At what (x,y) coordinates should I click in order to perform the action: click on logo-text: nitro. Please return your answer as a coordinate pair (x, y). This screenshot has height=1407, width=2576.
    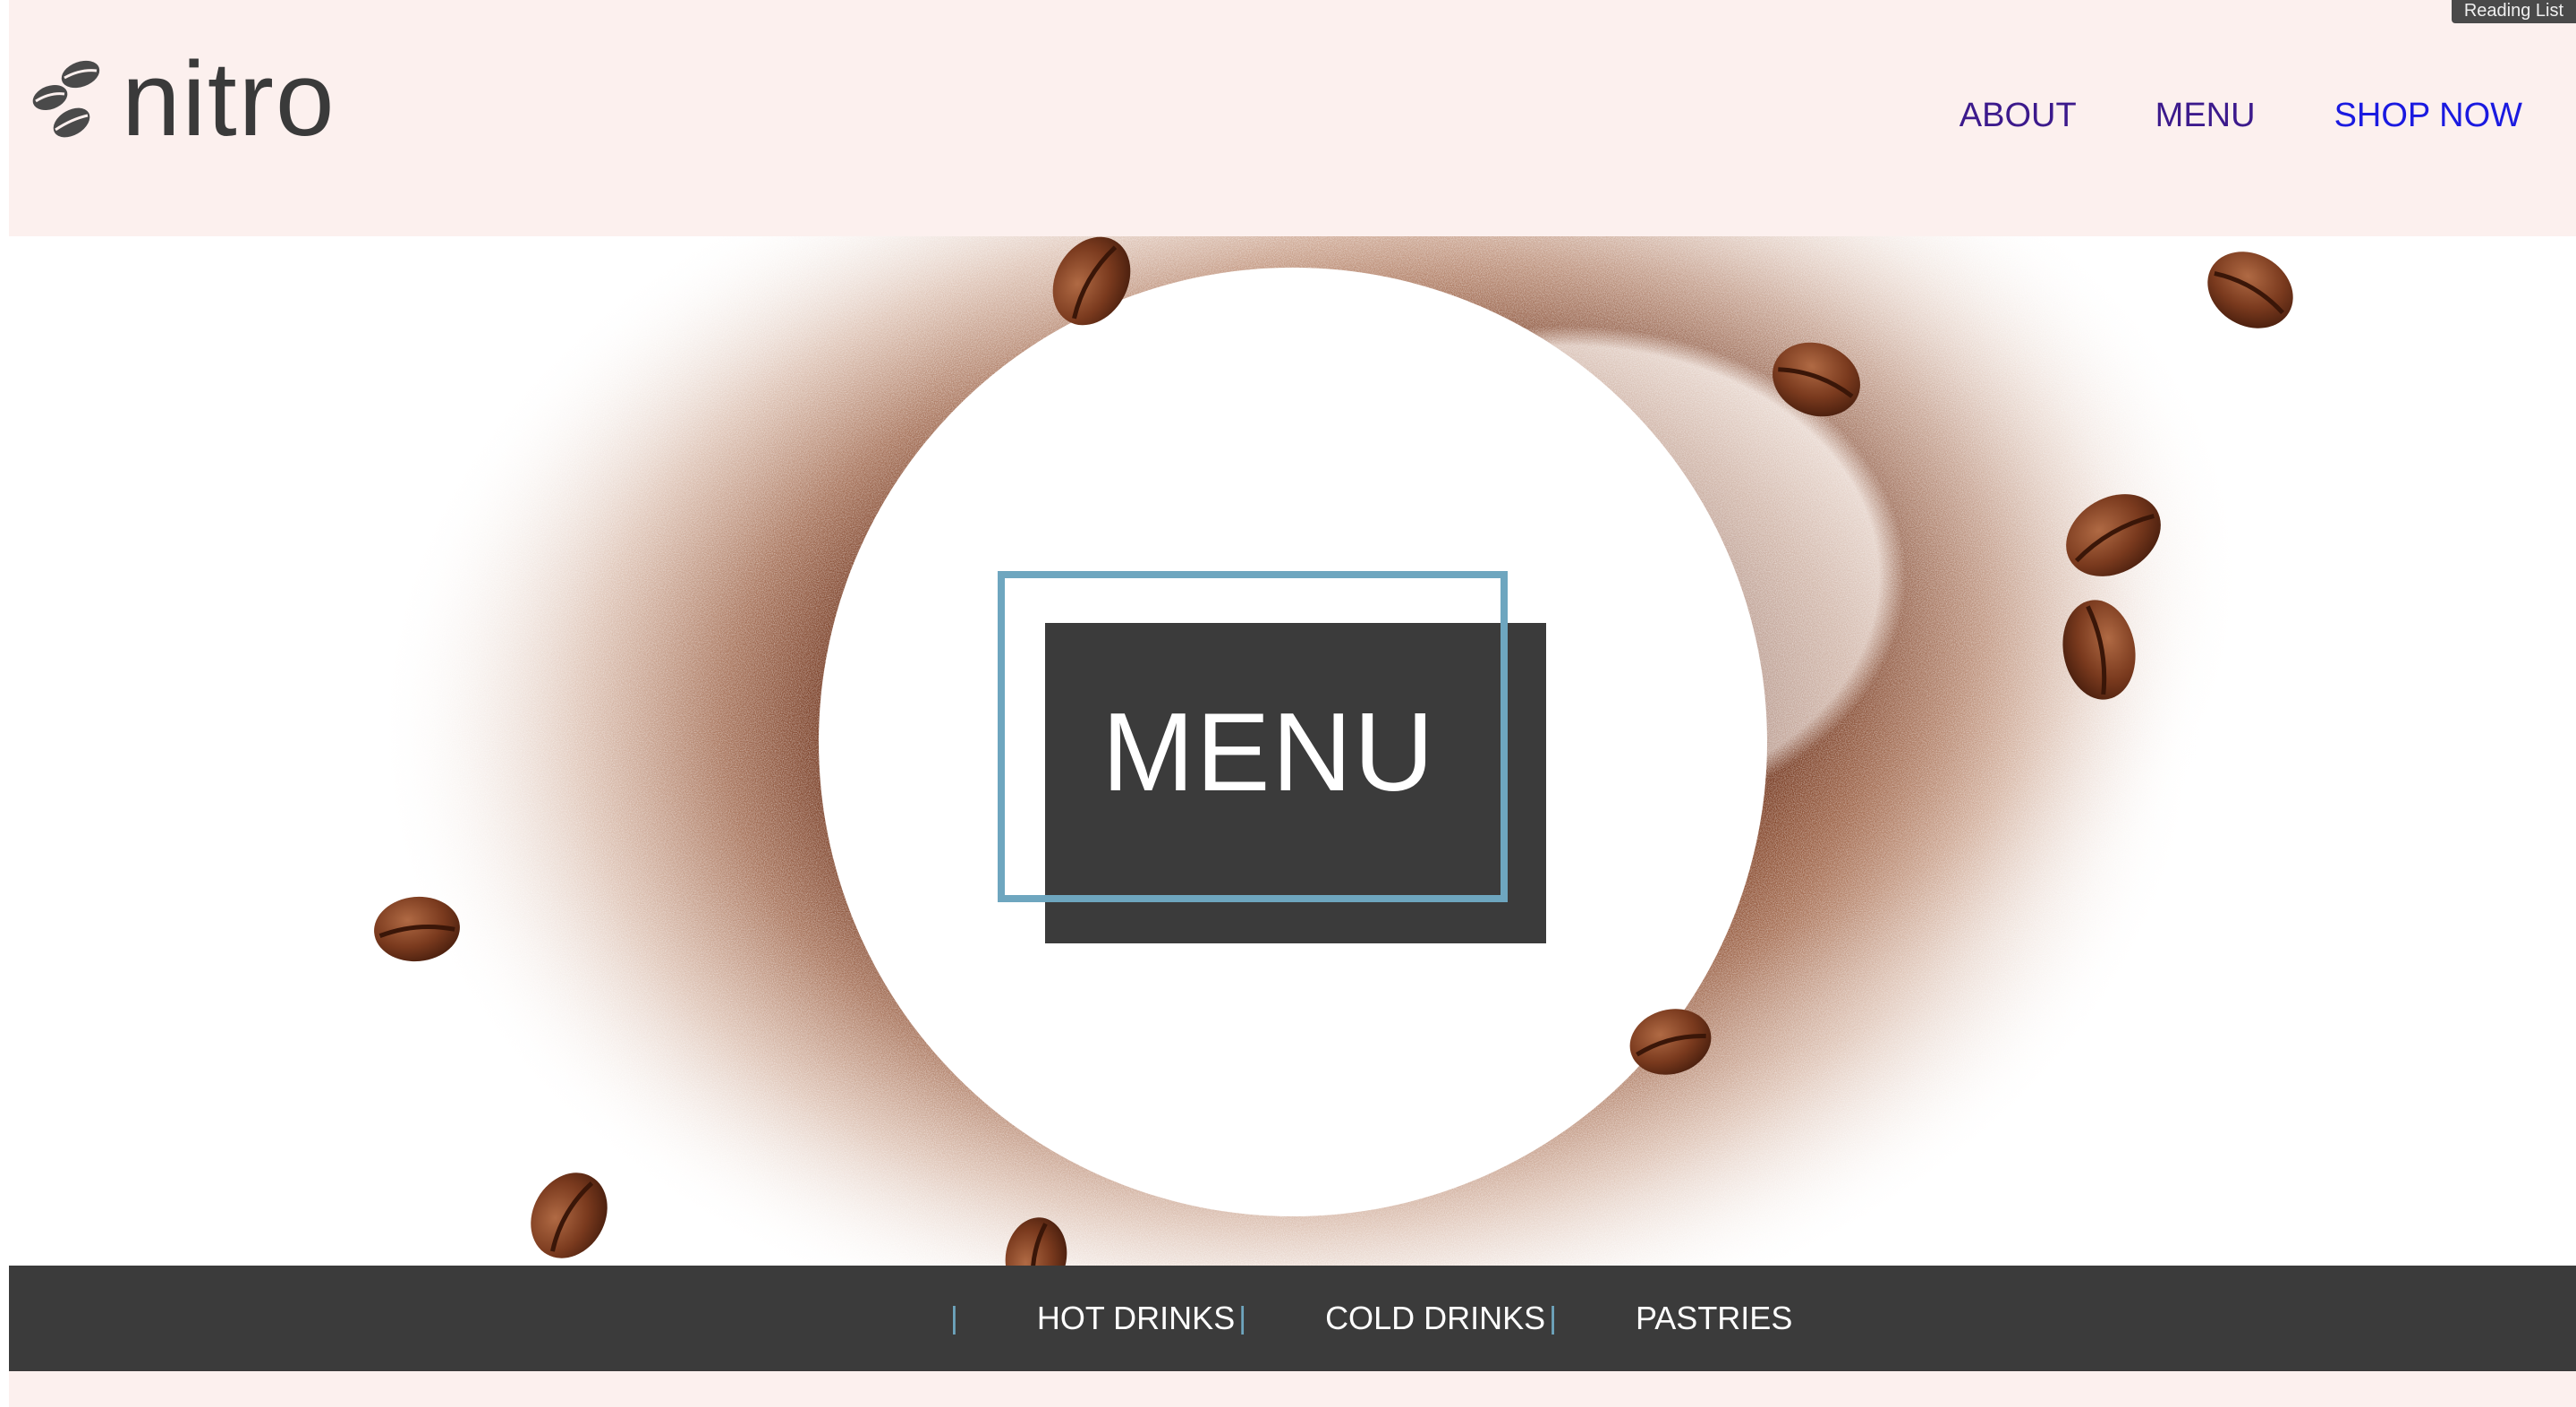
    Looking at the image, I should click on (229, 99).